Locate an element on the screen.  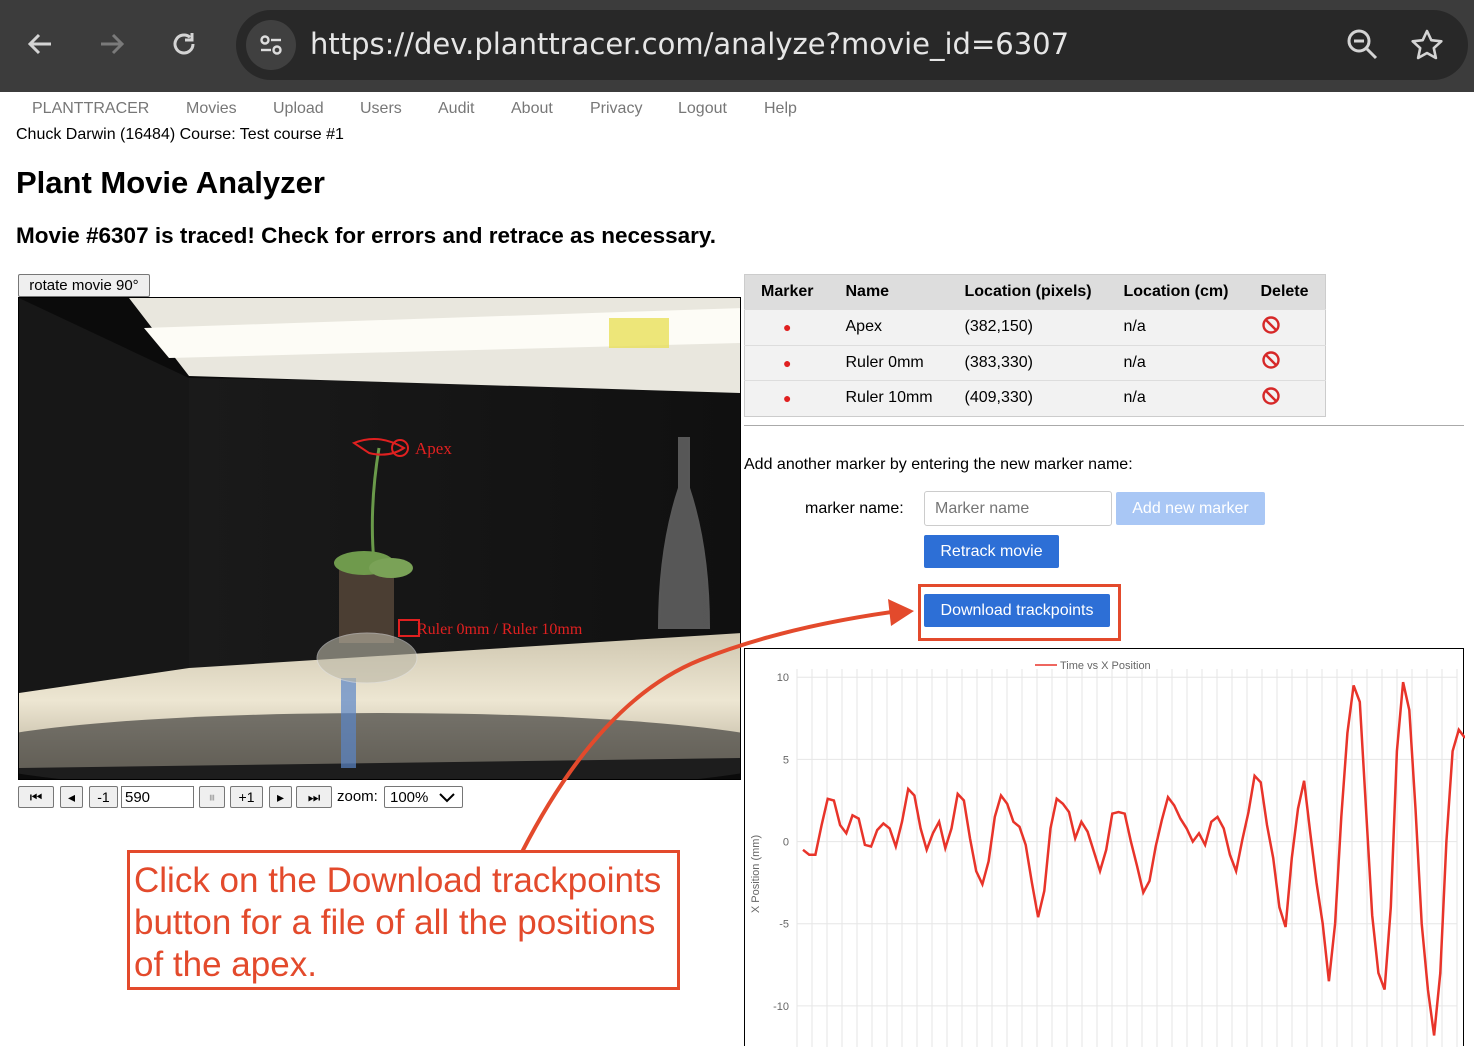
arrow-right-icon is located at coordinates (113, 44).